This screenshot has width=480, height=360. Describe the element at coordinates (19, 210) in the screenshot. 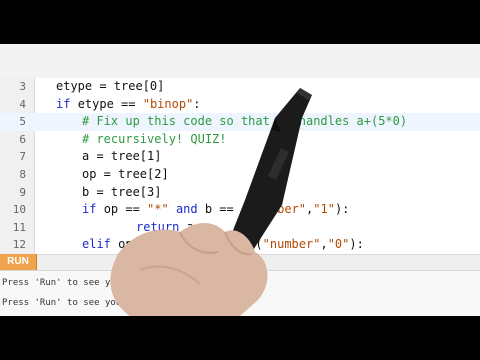

I see `line-number: 10` at that location.